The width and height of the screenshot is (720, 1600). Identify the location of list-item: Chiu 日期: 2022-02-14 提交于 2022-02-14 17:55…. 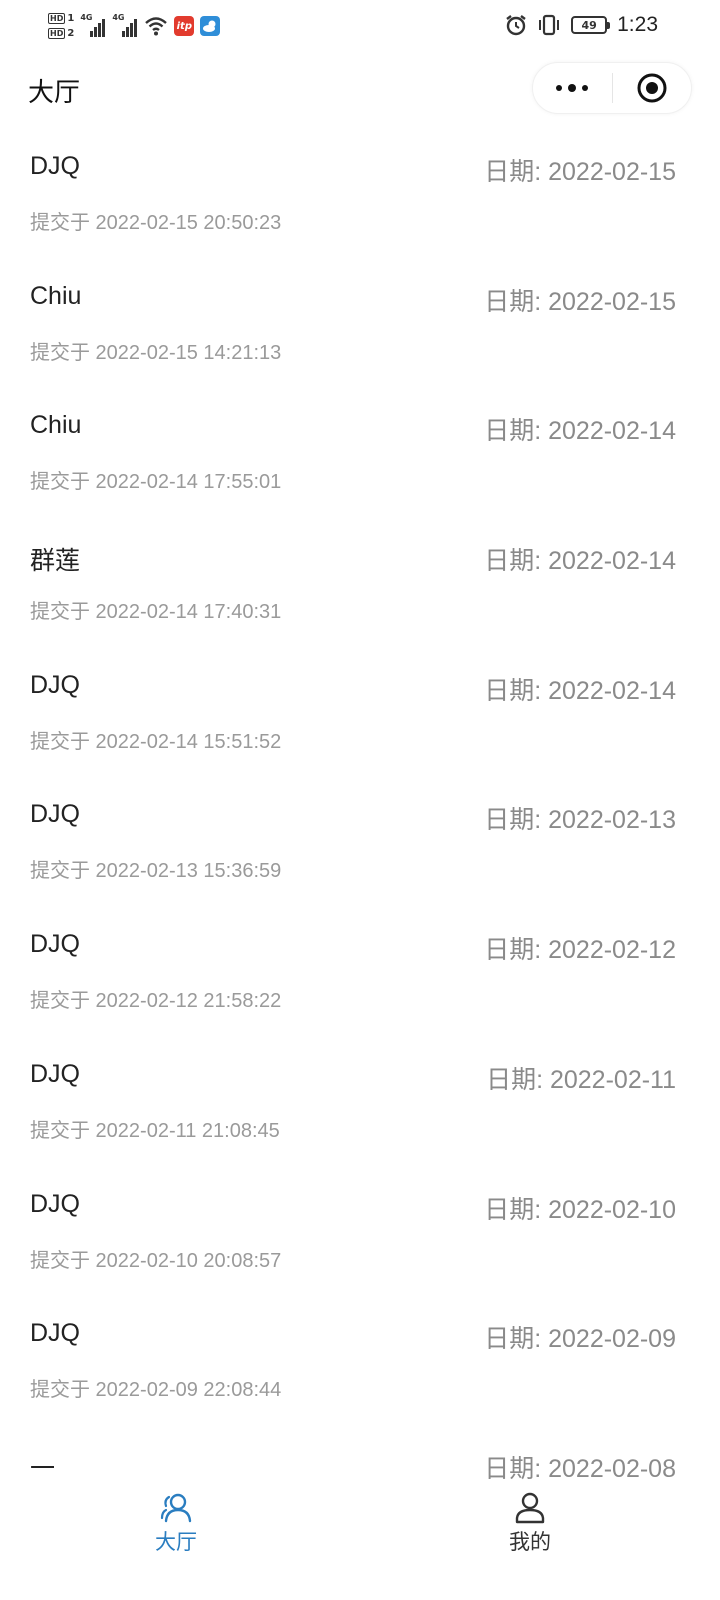
(360, 454).